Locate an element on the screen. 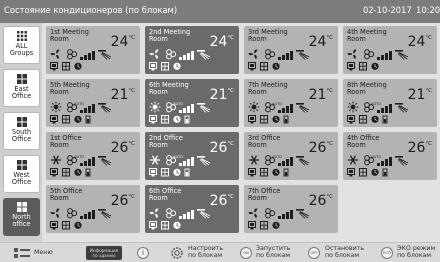 The height and width of the screenshot is (262, 440). unit-tile: 3rd Meeting Room 24°C is located at coordinates (291, 50).